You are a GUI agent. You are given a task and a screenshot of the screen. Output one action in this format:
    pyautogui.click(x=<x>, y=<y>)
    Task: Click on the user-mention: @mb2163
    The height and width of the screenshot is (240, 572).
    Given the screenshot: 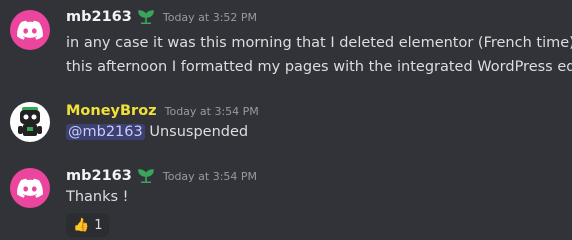 What is the action you would take?
    pyautogui.click(x=105, y=132)
    